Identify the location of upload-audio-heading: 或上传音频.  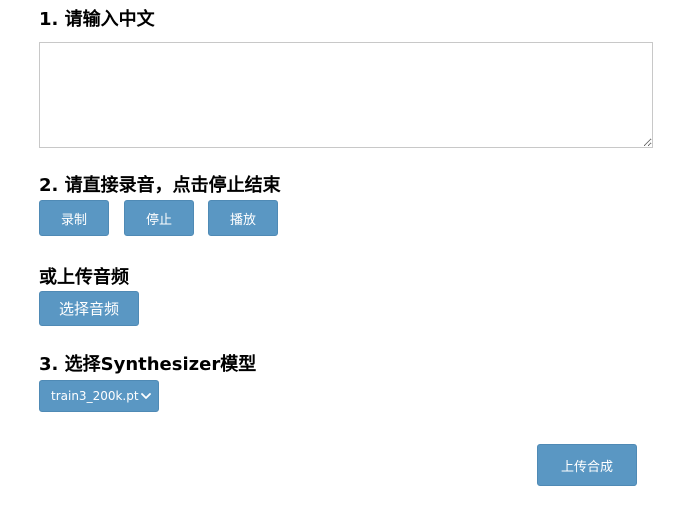
(84, 277).